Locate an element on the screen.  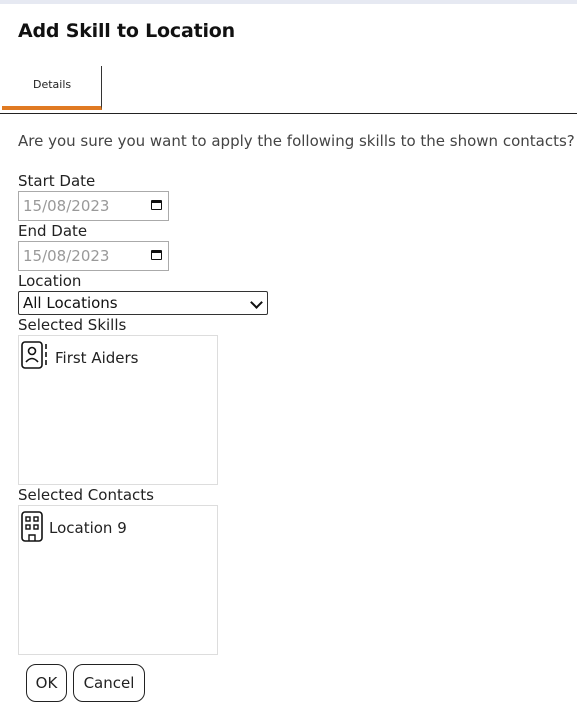
tab-bar: Details is located at coordinates (288, 90).